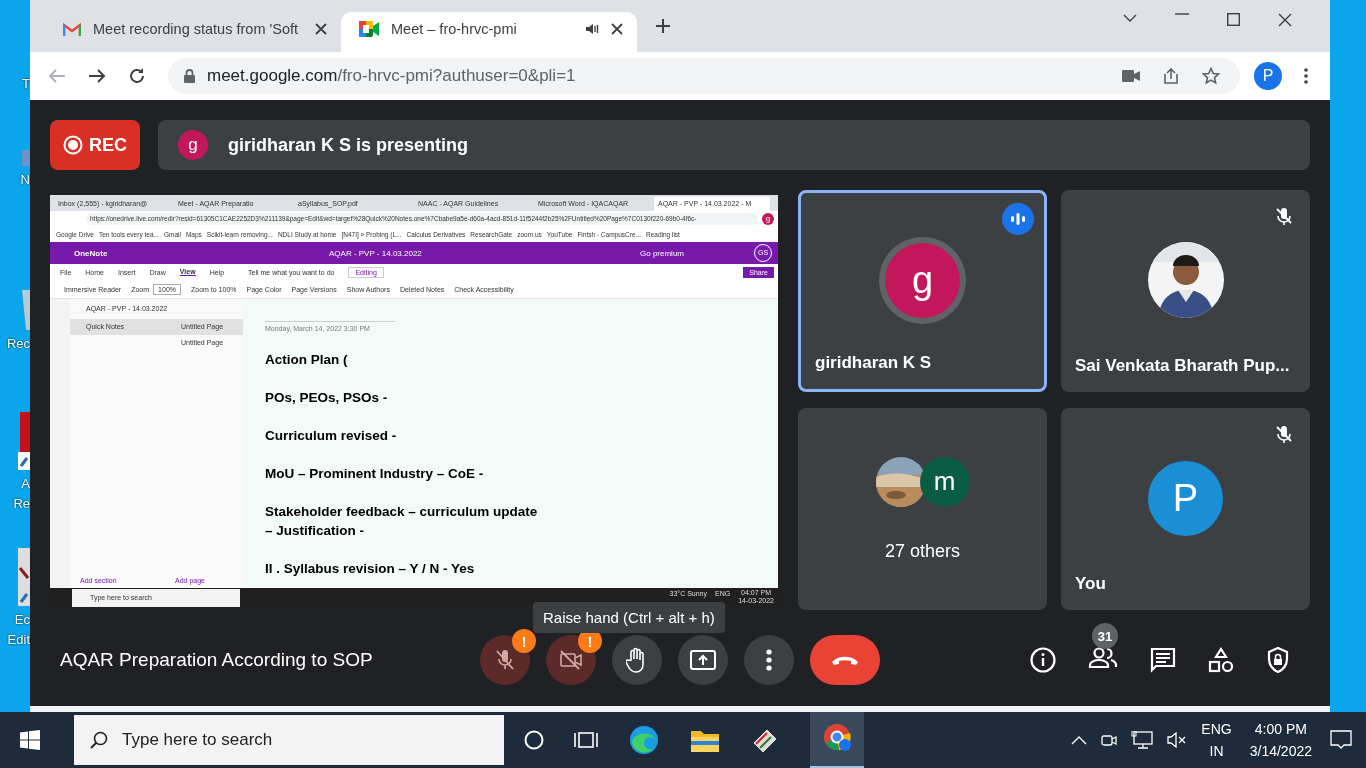 The width and height of the screenshot is (1366, 768). What do you see at coordinates (1163, 660) in the screenshot?
I see `chat-icon` at bounding box center [1163, 660].